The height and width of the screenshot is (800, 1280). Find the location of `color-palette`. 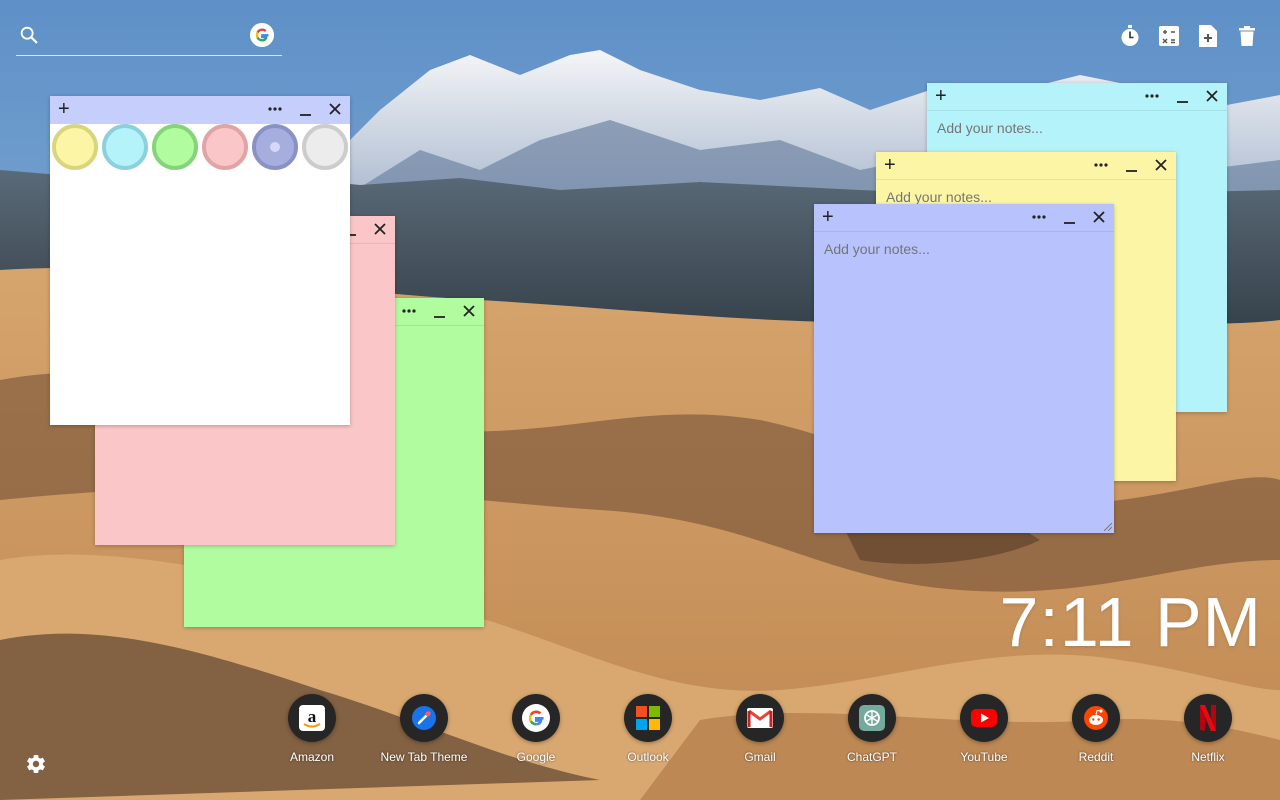

color-palette is located at coordinates (199, 147).